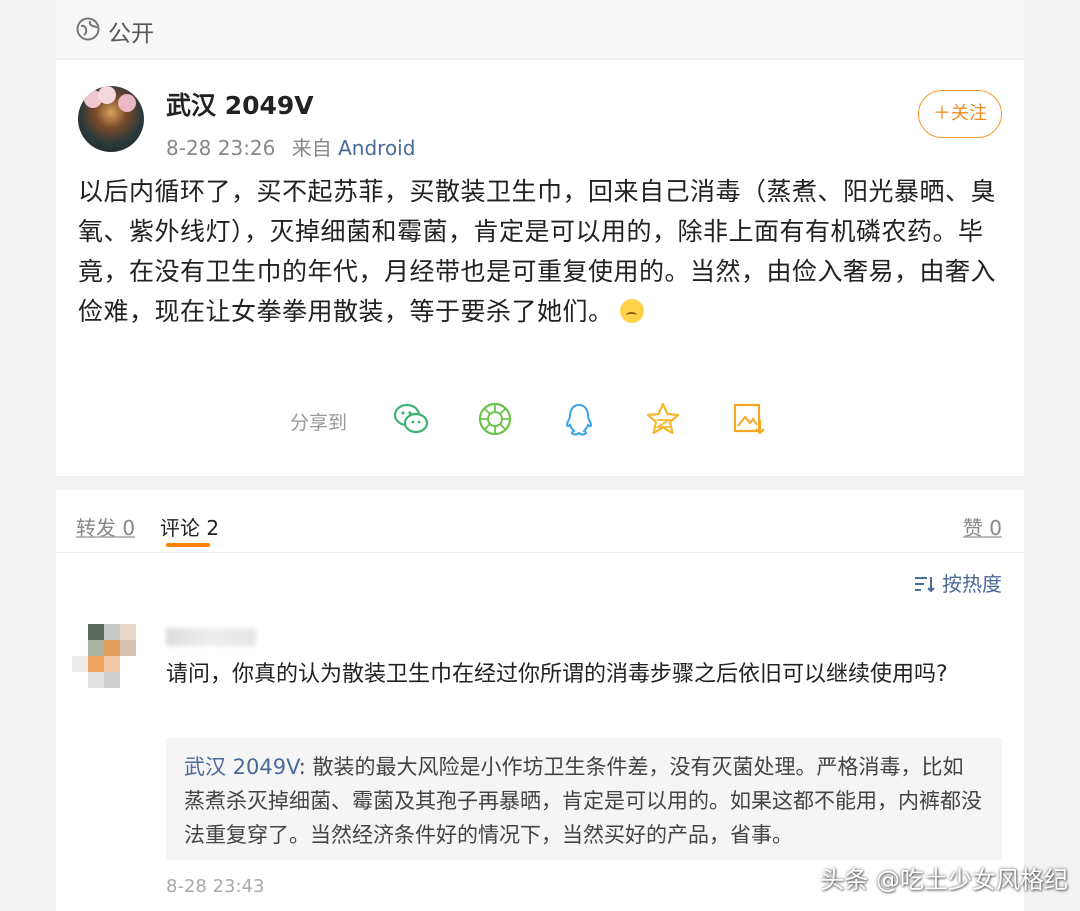 This screenshot has height=911, width=1080. What do you see at coordinates (579, 419) in the screenshot?
I see `qq-icon` at bounding box center [579, 419].